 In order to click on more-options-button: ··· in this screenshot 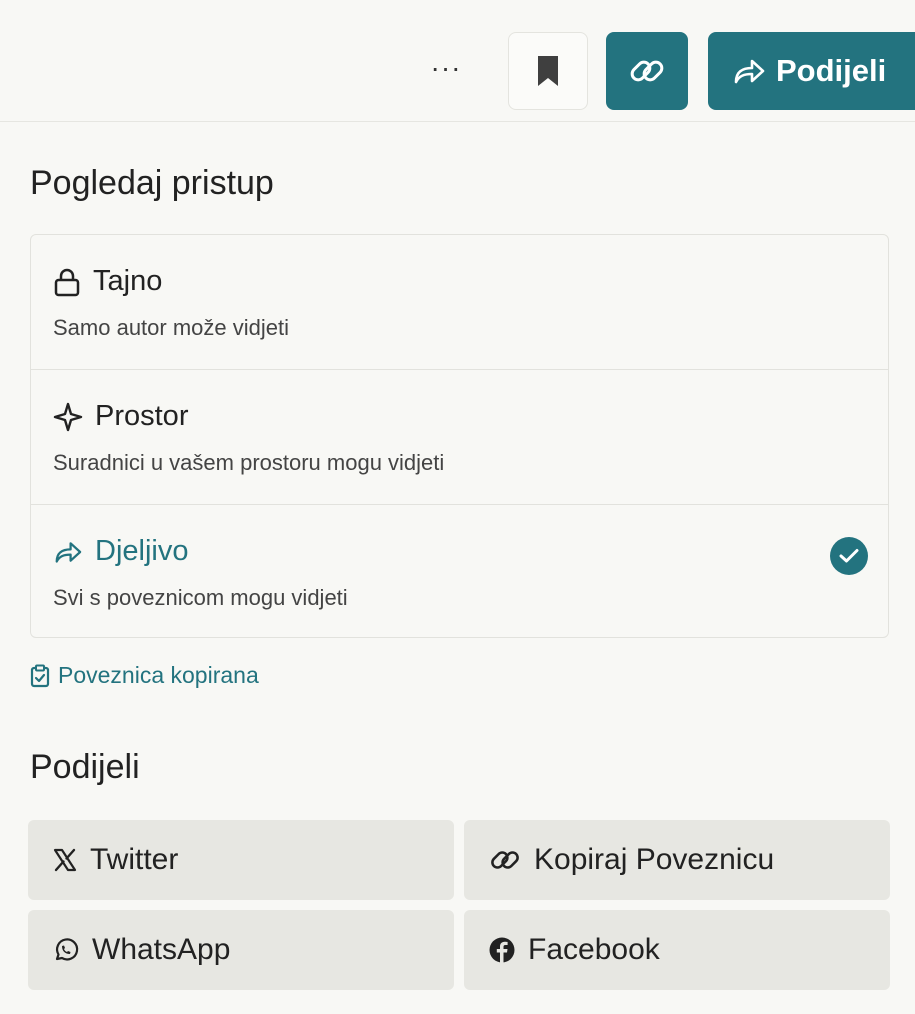, I will do `click(446, 68)`.